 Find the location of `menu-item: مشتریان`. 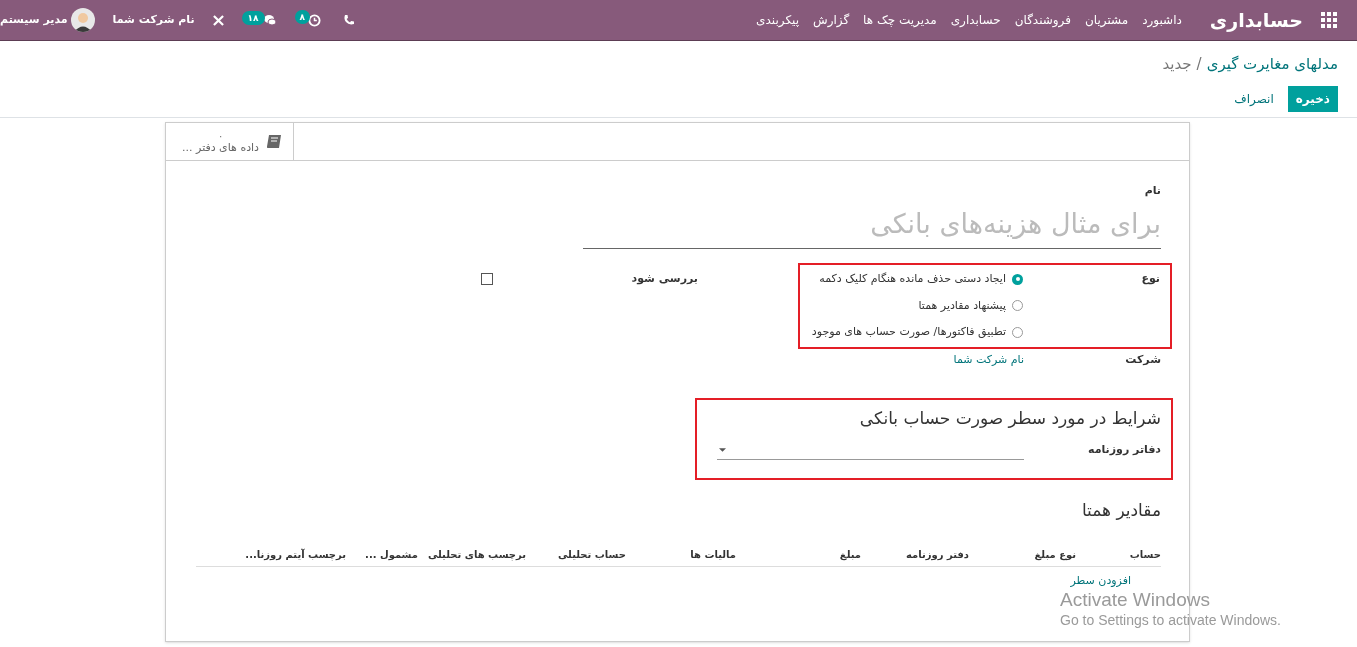

menu-item: مشتریان is located at coordinates (1106, 20).